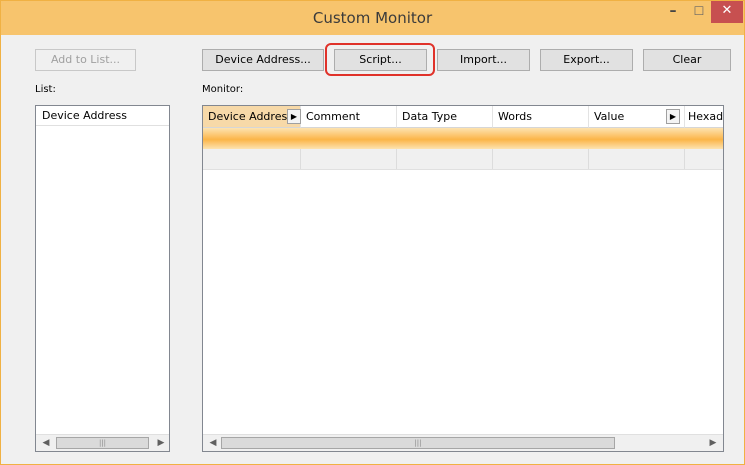 The image size is (745, 465). I want to click on monitor-label: Monitor:, so click(223, 89).